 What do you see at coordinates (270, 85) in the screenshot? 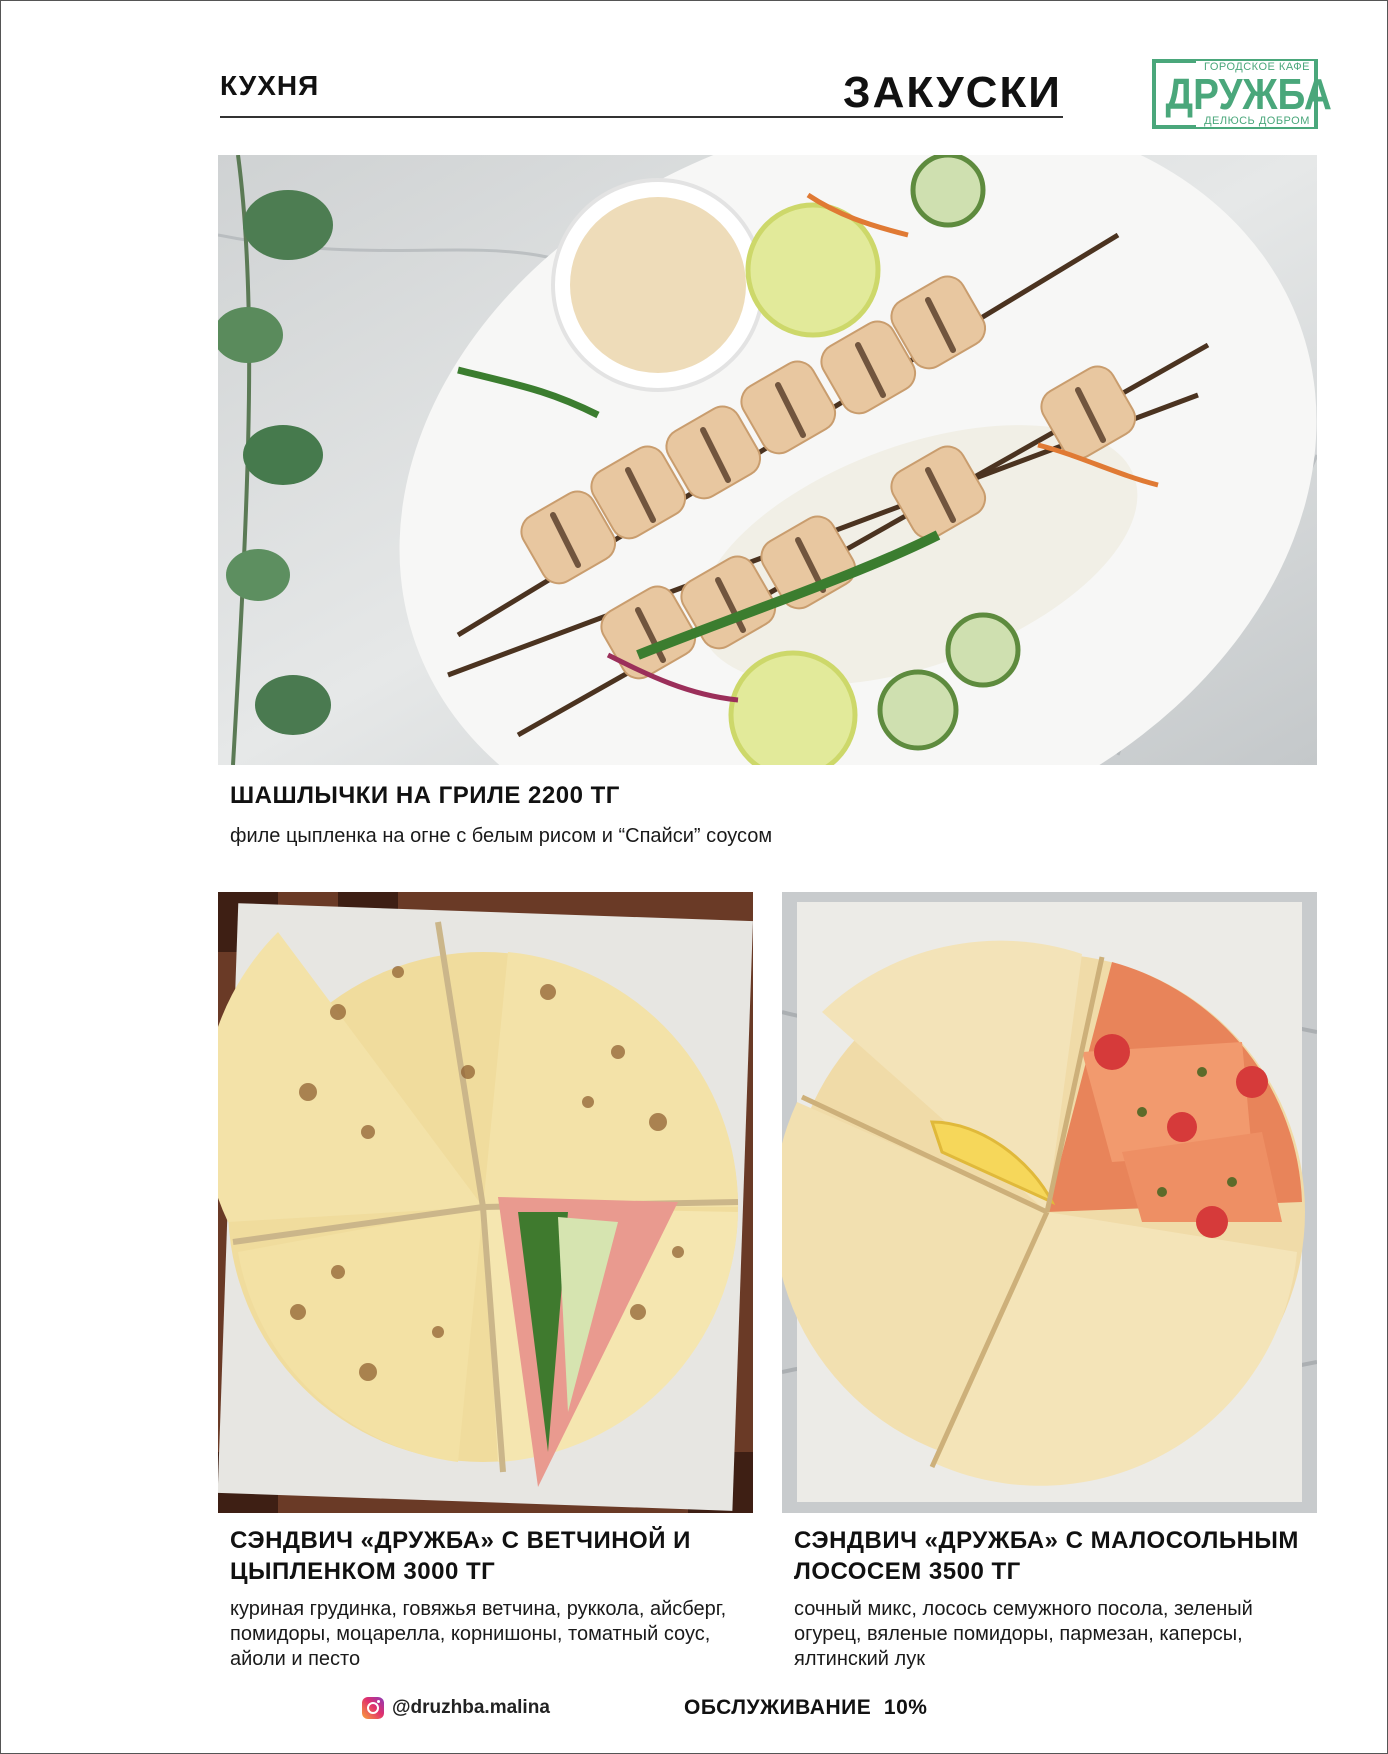
I see `section-label: КУХНЯ` at bounding box center [270, 85].